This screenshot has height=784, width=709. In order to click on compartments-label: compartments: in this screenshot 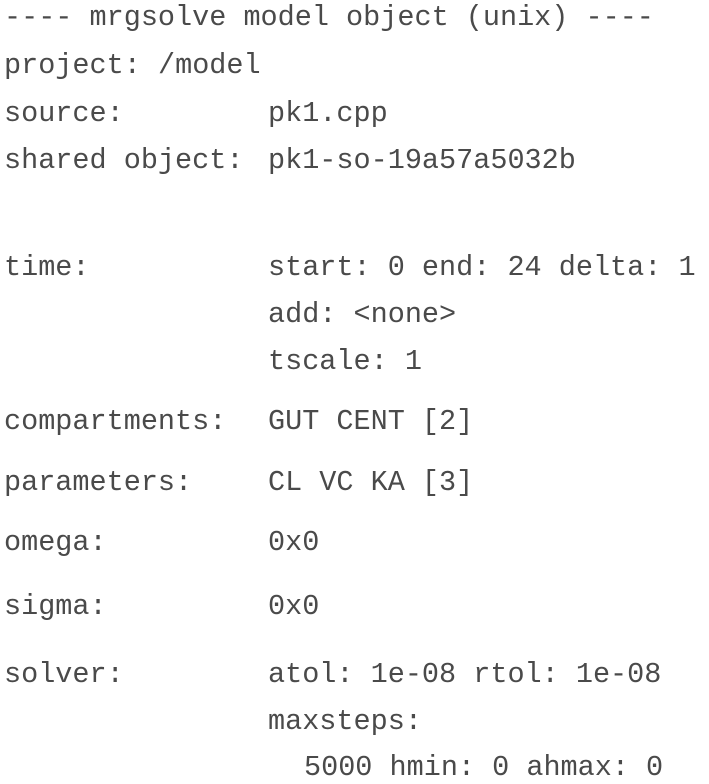, I will do `click(115, 421)`.